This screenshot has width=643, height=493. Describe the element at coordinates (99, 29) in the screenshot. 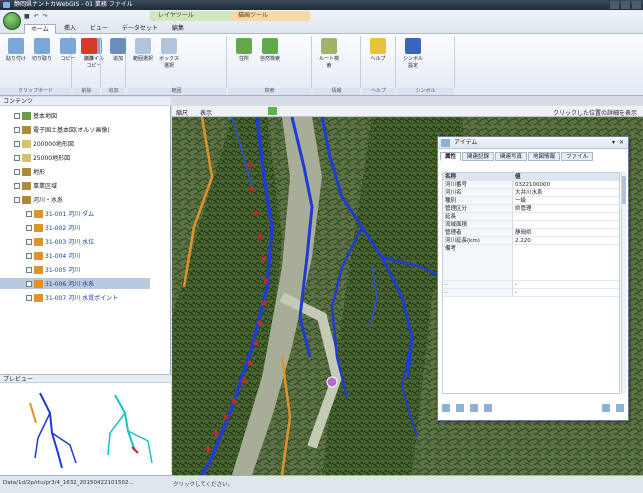

I see `ribbon-tab-2: ビュー` at that location.